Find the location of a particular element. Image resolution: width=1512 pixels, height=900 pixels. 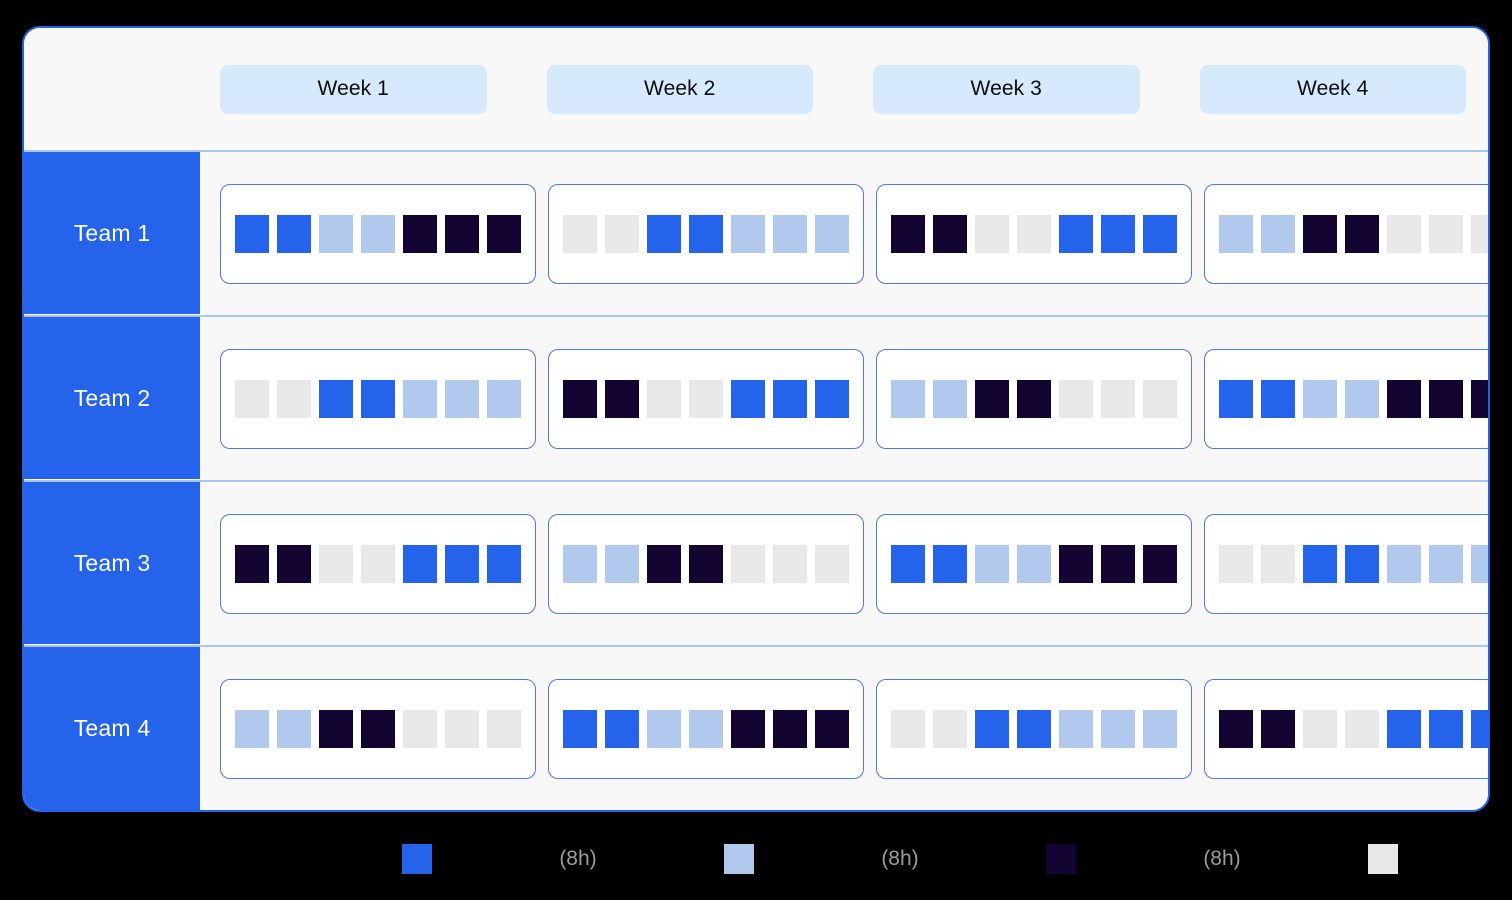

shift-block-team3-week1 is located at coordinates (378, 563).